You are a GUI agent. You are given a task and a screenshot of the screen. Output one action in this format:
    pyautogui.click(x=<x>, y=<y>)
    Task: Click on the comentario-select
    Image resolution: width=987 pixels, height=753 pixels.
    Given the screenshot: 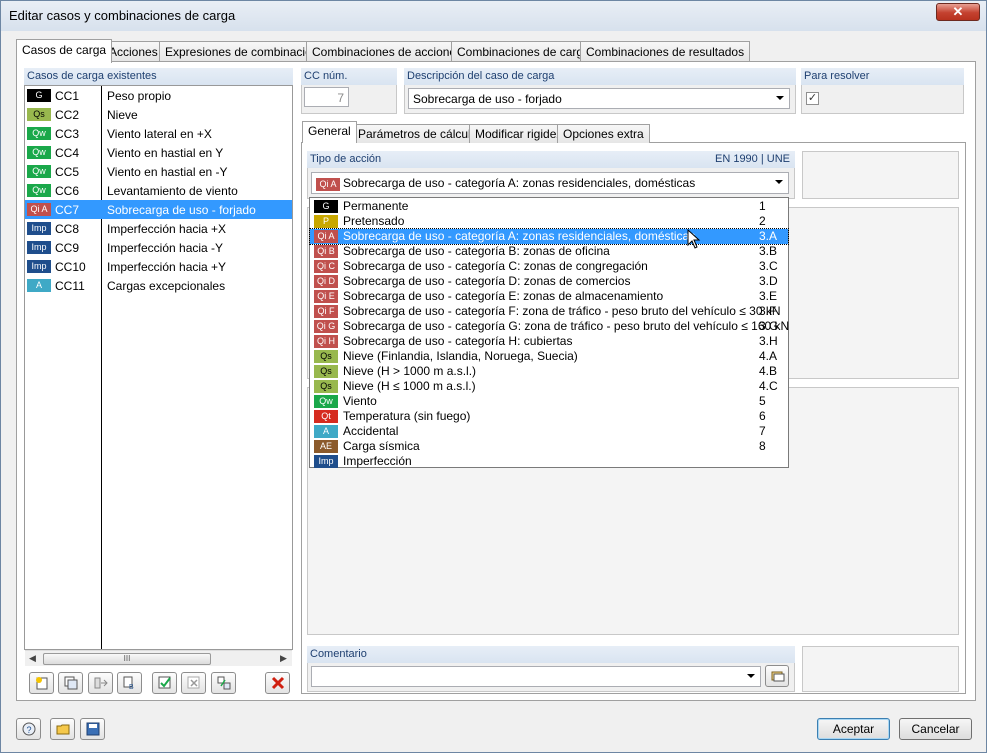 What is the action you would take?
    pyautogui.click(x=536, y=676)
    